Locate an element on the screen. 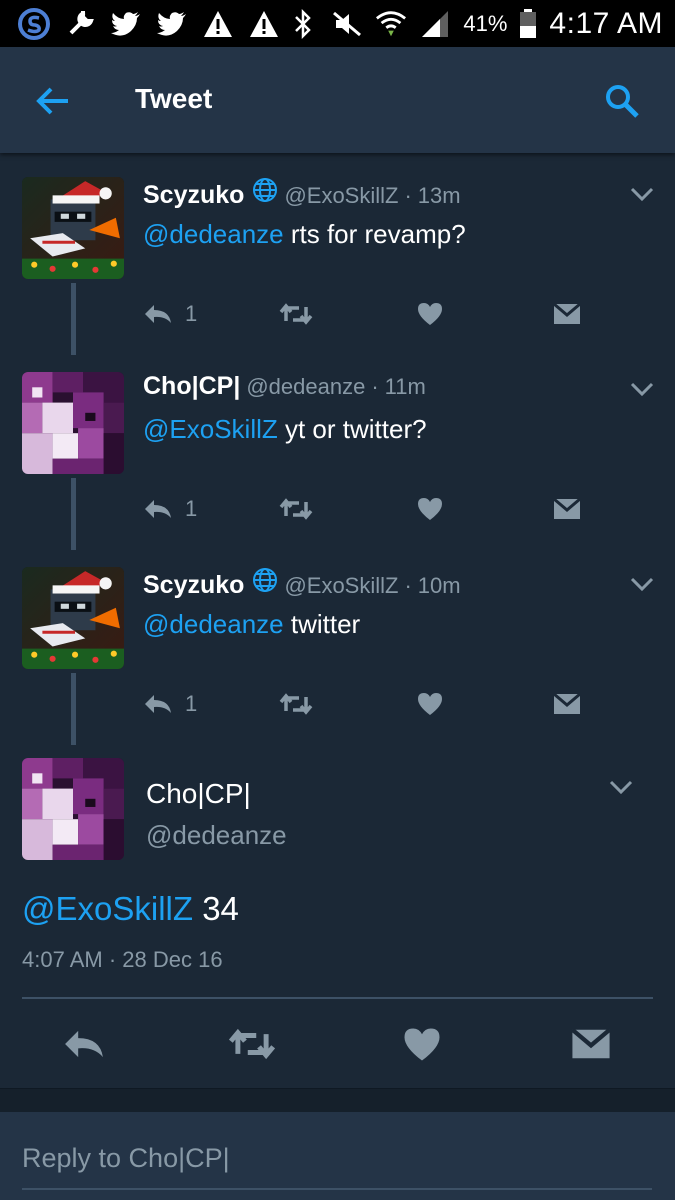 The height and width of the screenshot is (1200, 675). twitter-bird-icon is located at coordinates (126, 24).